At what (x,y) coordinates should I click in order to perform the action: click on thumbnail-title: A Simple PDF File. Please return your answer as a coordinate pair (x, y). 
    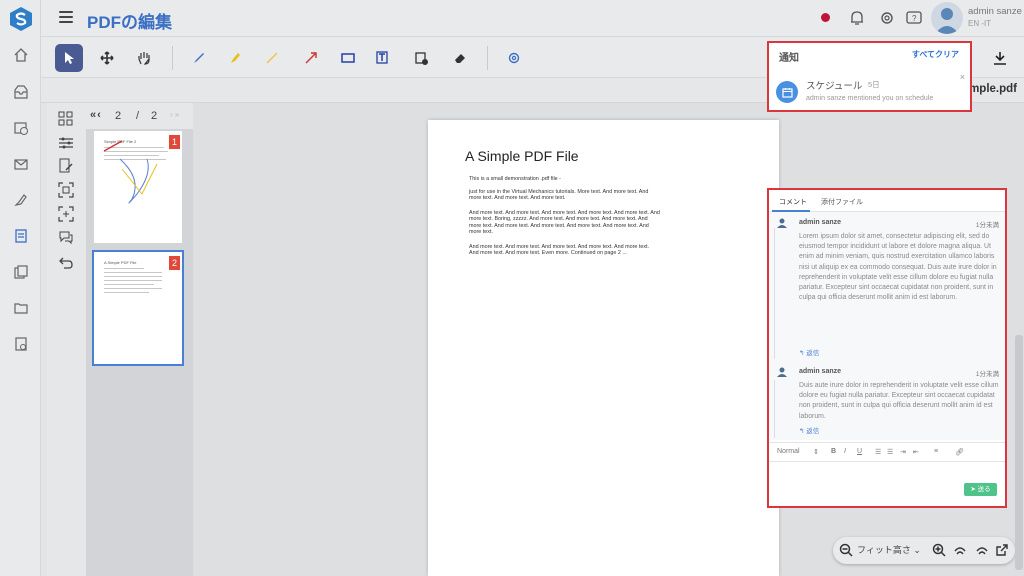
    Looking at the image, I should click on (120, 262).